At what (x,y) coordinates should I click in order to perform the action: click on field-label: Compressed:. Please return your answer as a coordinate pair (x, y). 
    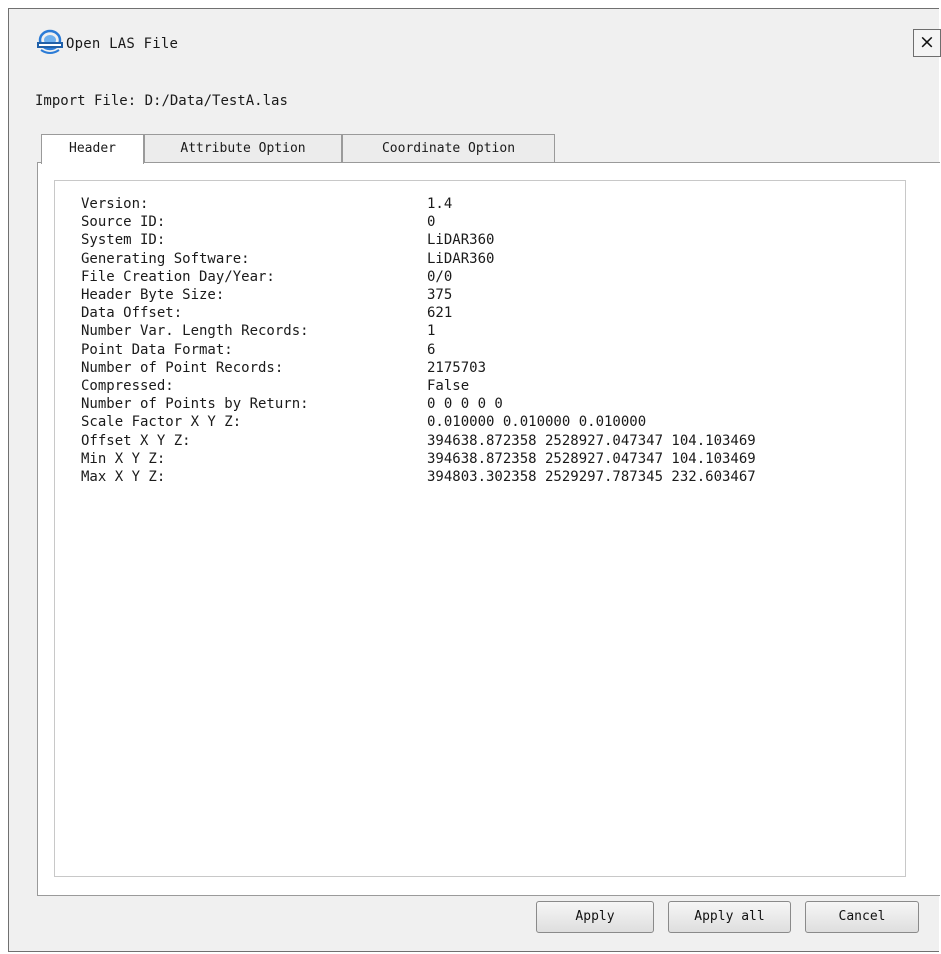
    Looking at the image, I should click on (127, 385).